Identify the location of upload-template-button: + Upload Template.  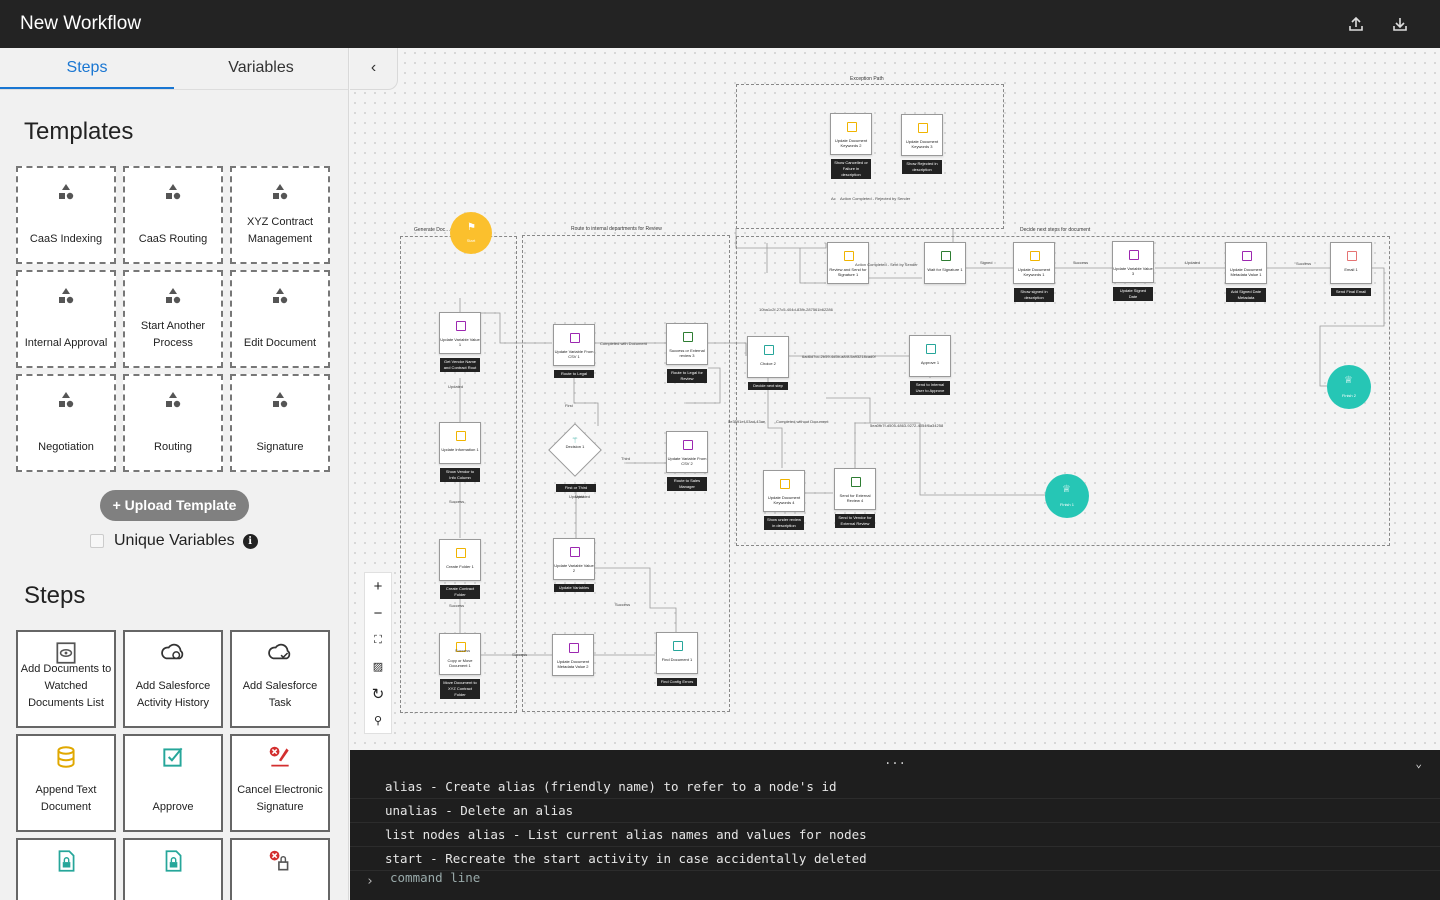
(174, 505).